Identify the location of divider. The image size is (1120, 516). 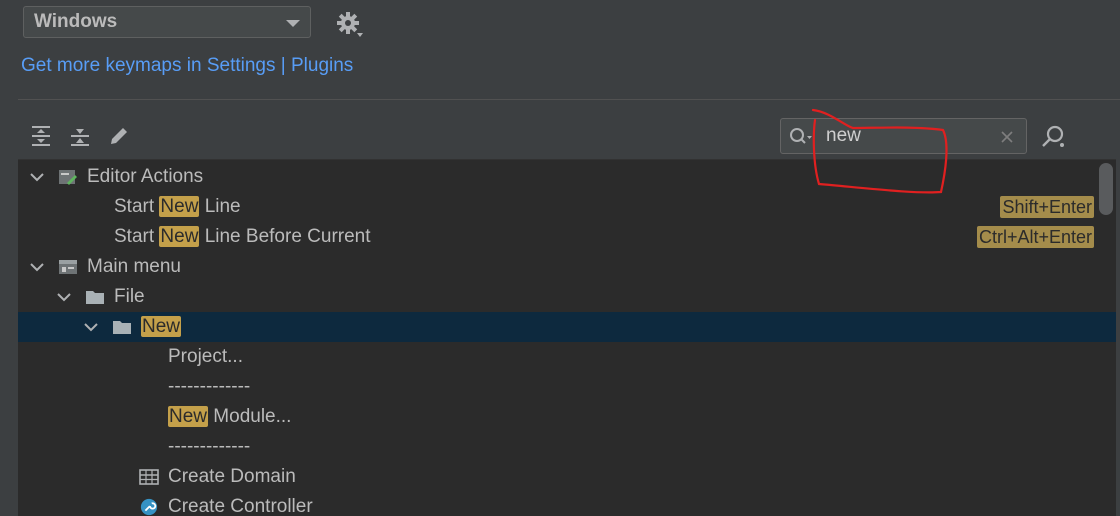
(569, 99).